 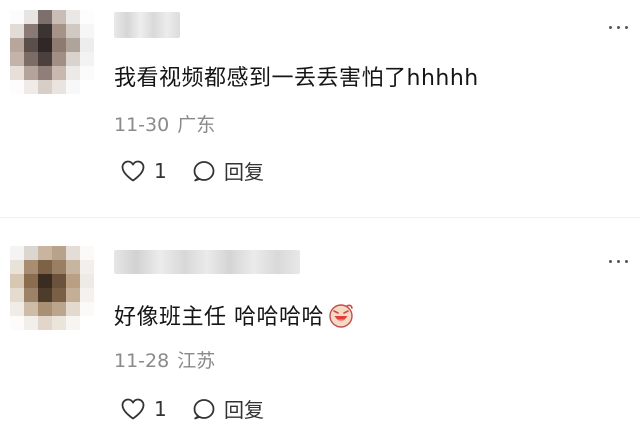 I want to click on comment-location: 江苏, so click(x=196, y=361).